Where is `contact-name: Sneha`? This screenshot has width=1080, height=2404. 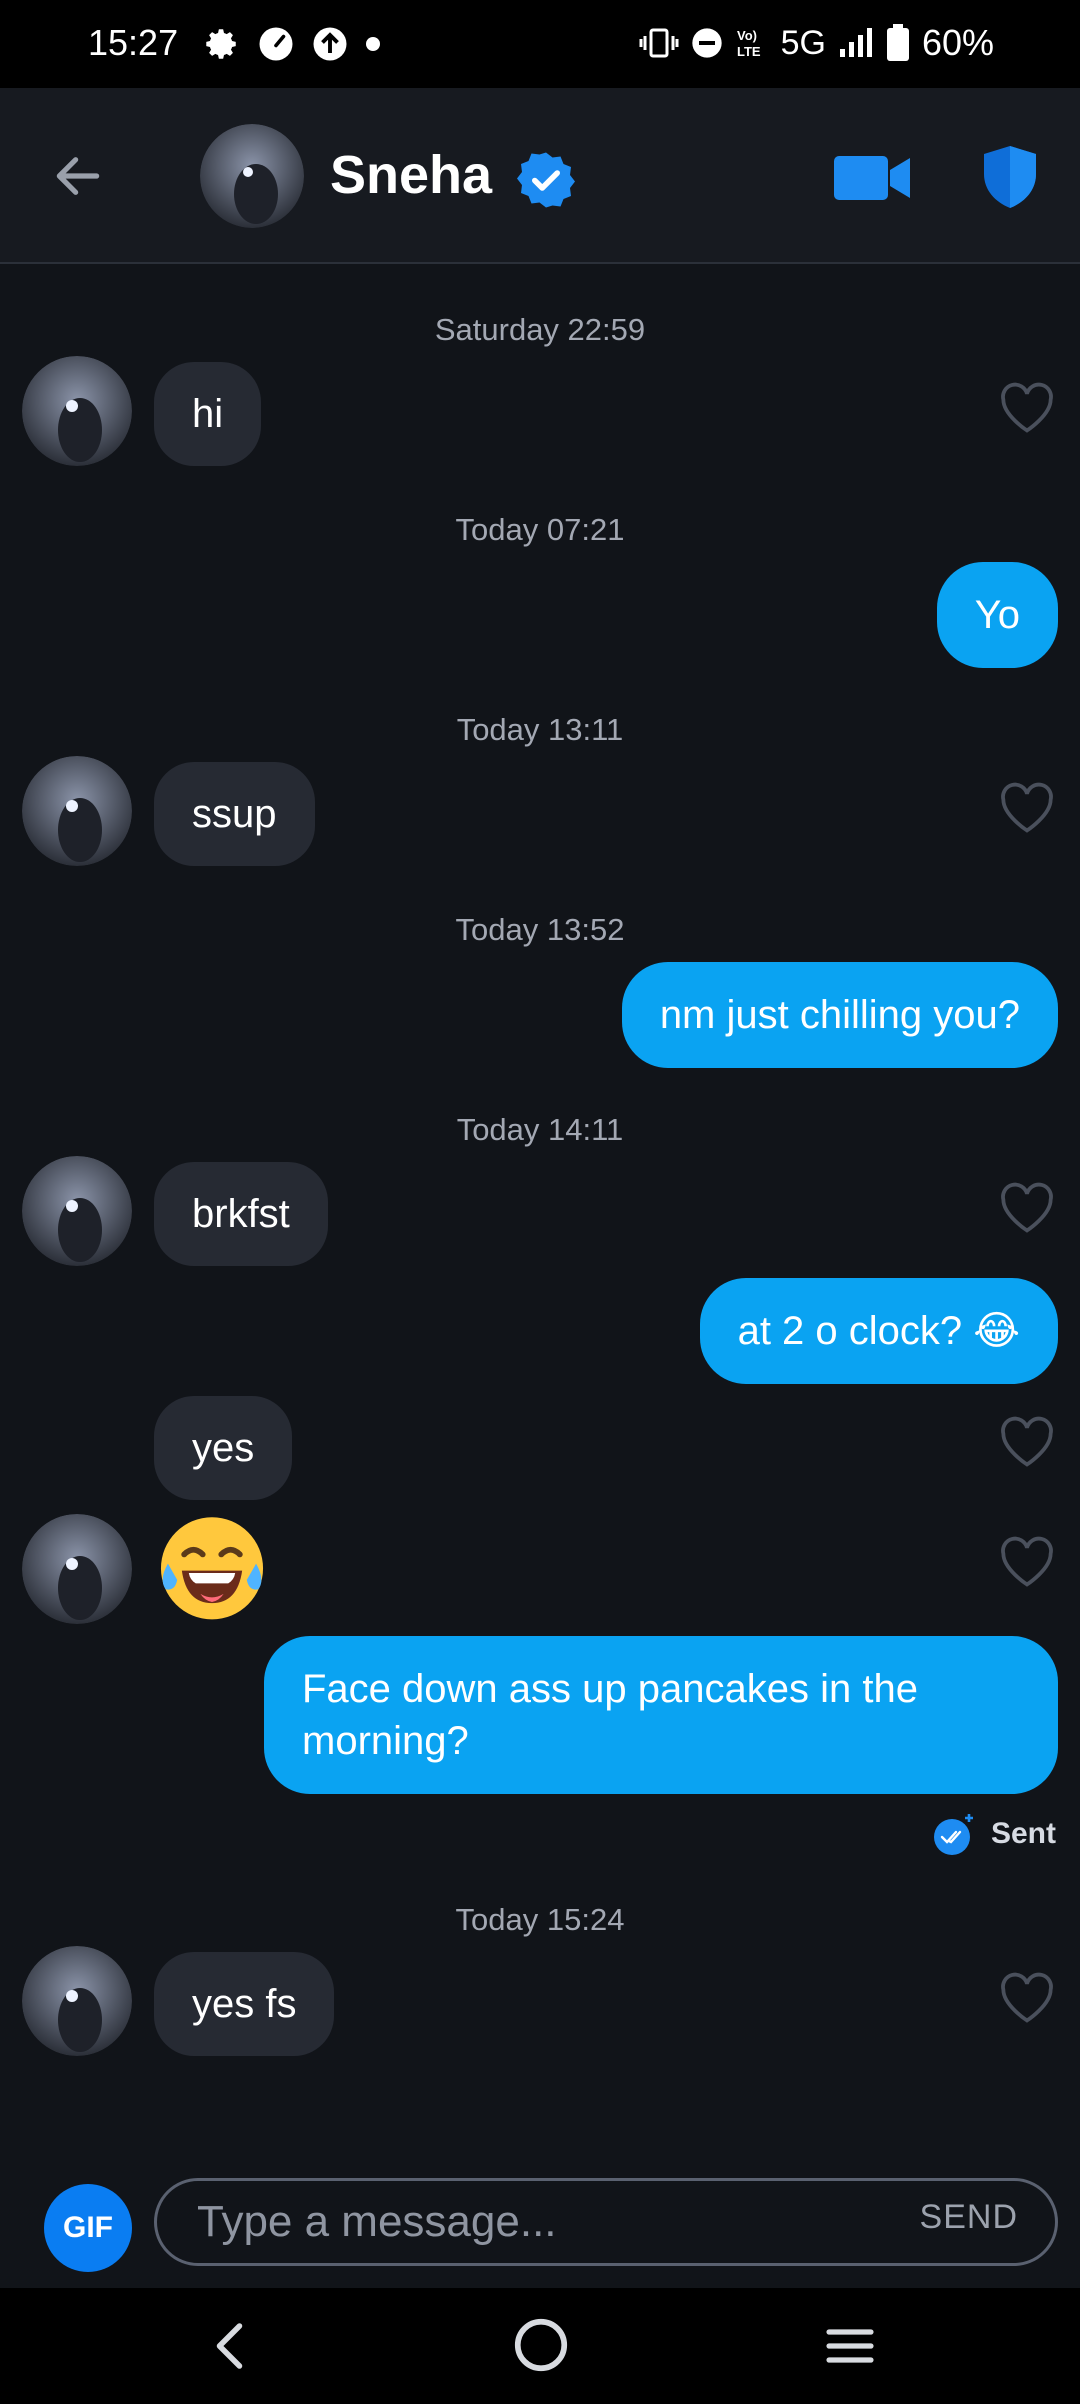
contact-name: Sneha is located at coordinates (411, 175).